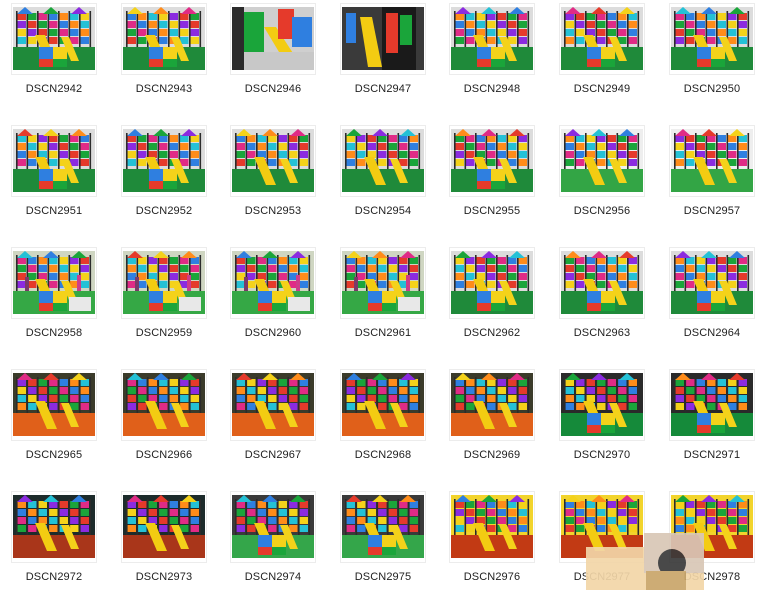  What do you see at coordinates (54, 89) in the screenshot?
I see `file-name-label: DSCN2942` at bounding box center [54, 89].